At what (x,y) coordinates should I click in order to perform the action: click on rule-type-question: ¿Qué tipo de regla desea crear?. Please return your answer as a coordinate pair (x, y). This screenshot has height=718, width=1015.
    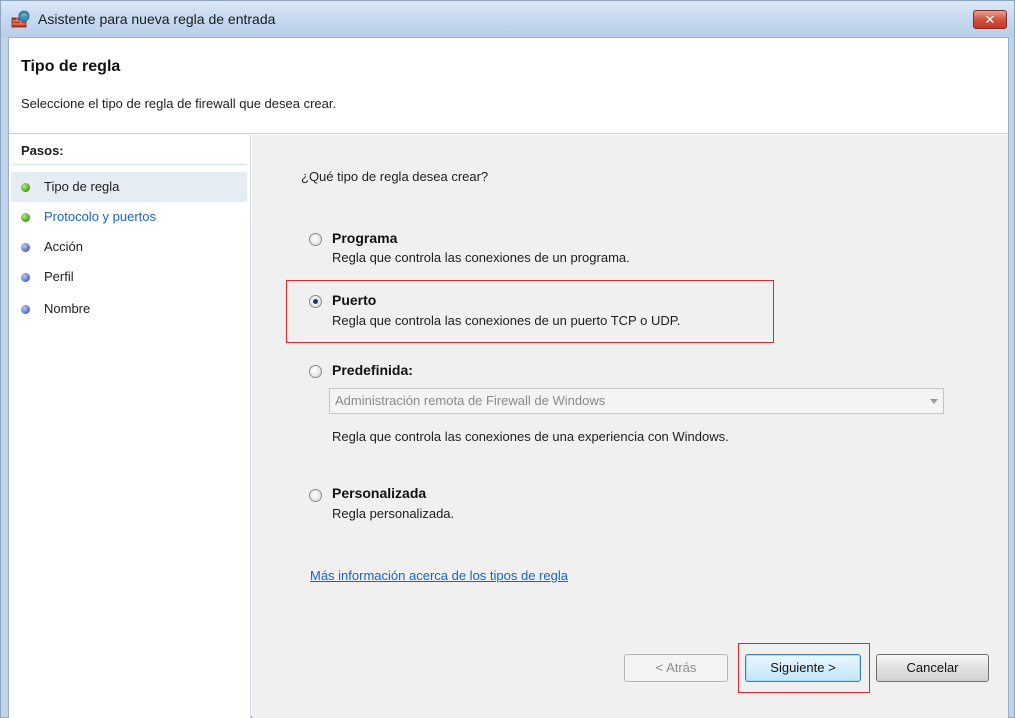
    Looking at the image, I should click on (395, 176).